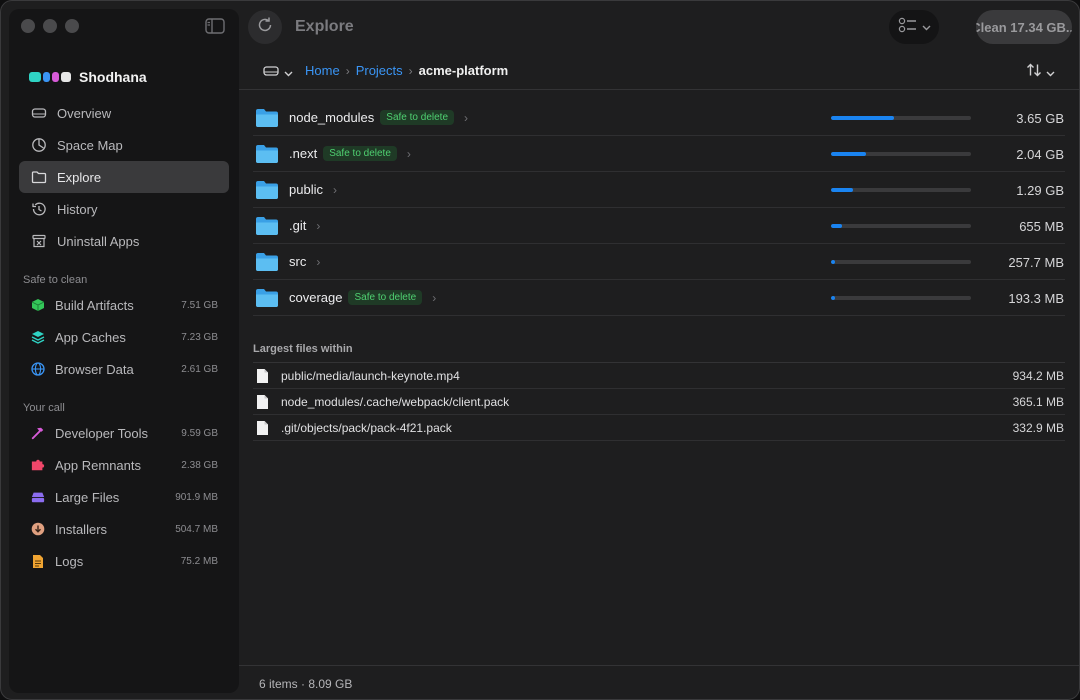 This screenshot has height=700, width=1080. I want to click on sidebar-item-label: Explore, so click(79, 177).